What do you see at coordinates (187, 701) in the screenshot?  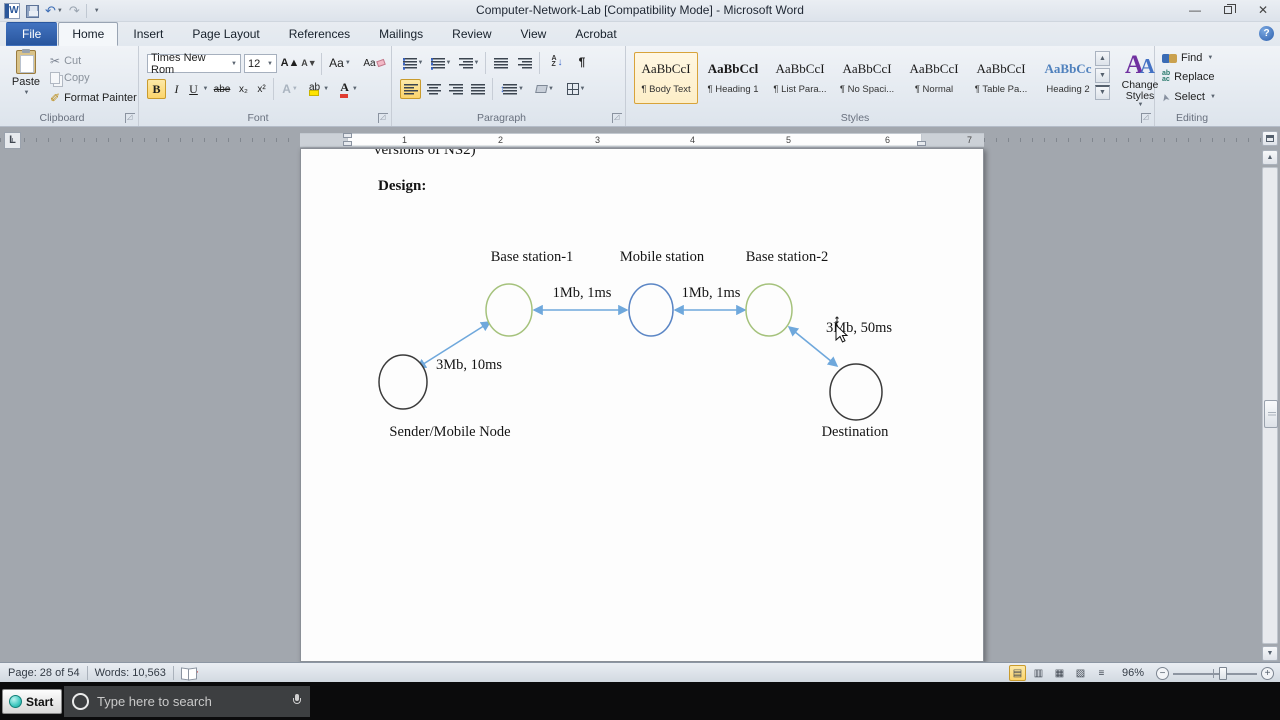 I see `taskbar-search-box: Type here to search` at bounding box center [187, 701].